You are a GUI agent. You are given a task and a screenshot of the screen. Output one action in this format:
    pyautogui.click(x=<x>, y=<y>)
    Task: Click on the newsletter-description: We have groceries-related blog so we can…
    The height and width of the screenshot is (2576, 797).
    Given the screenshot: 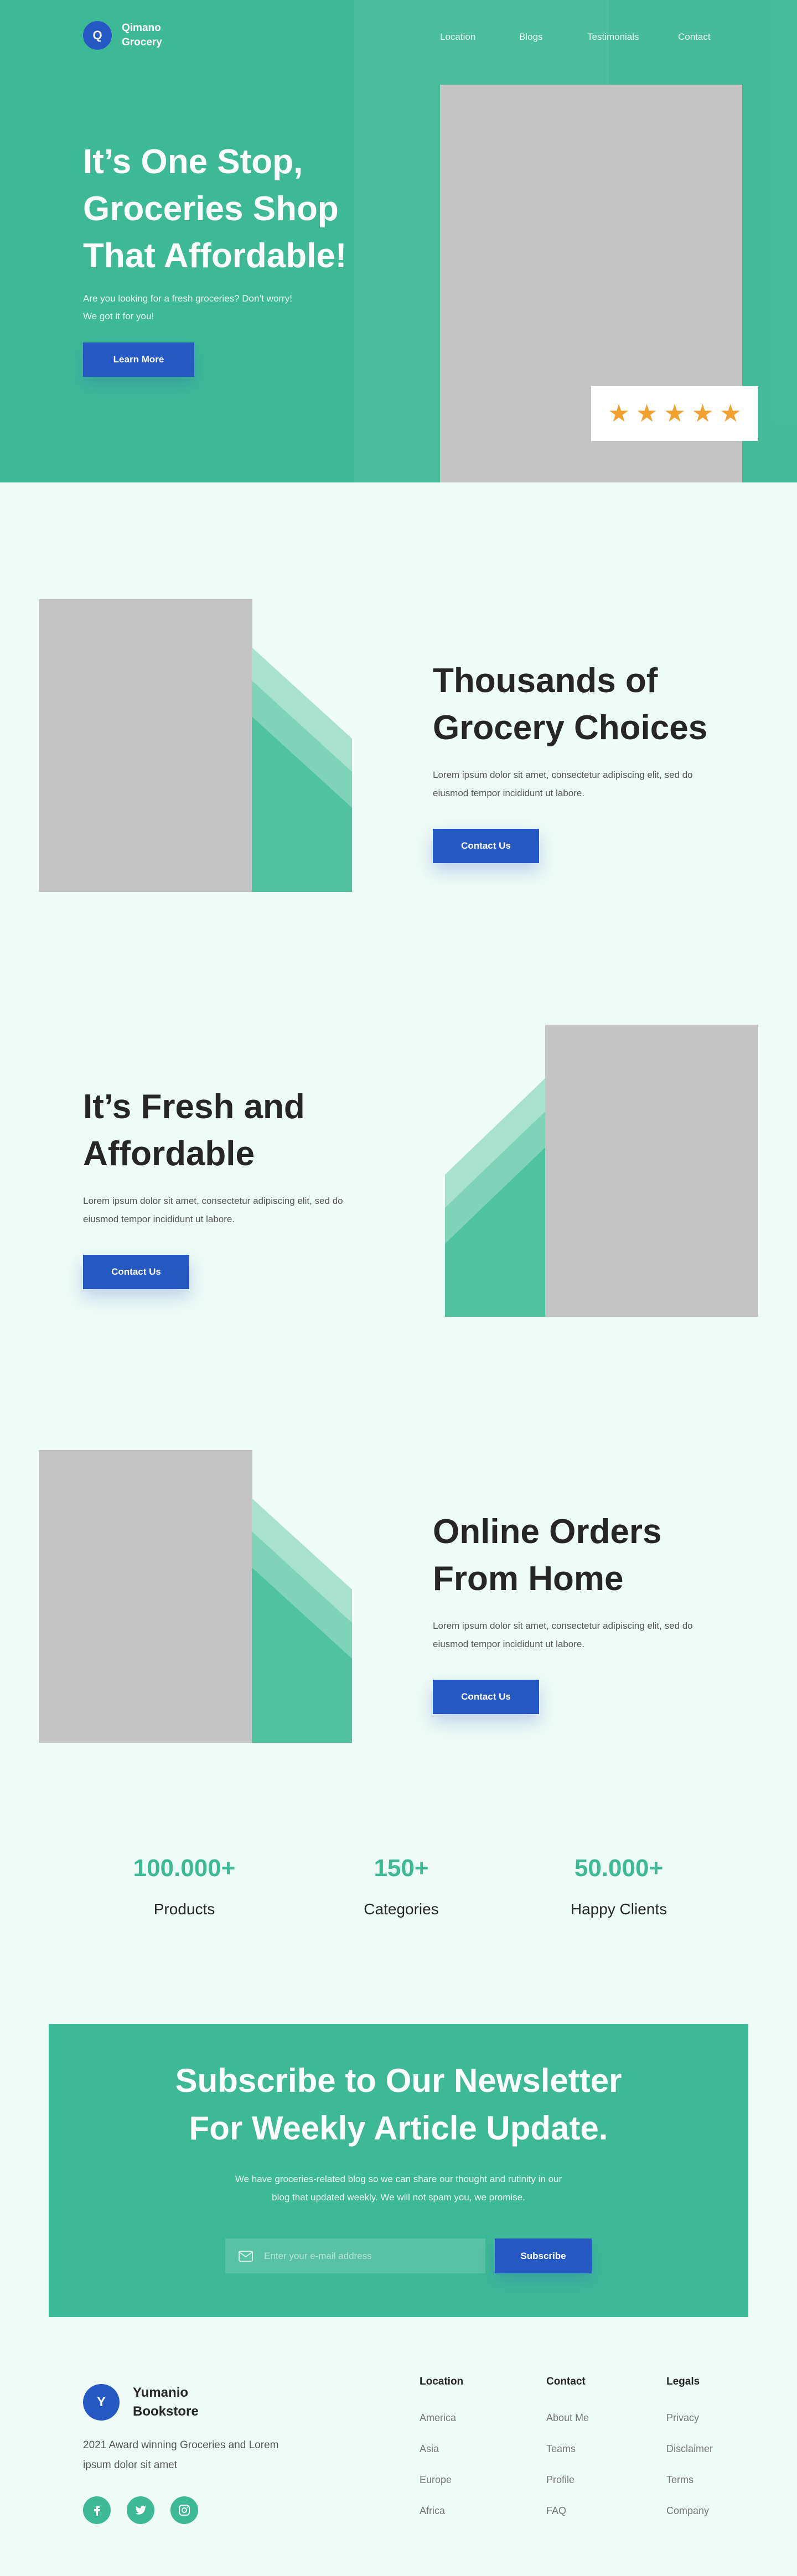 What is the action you would take?
    pyautogui.click(x=398, y=2188)
    